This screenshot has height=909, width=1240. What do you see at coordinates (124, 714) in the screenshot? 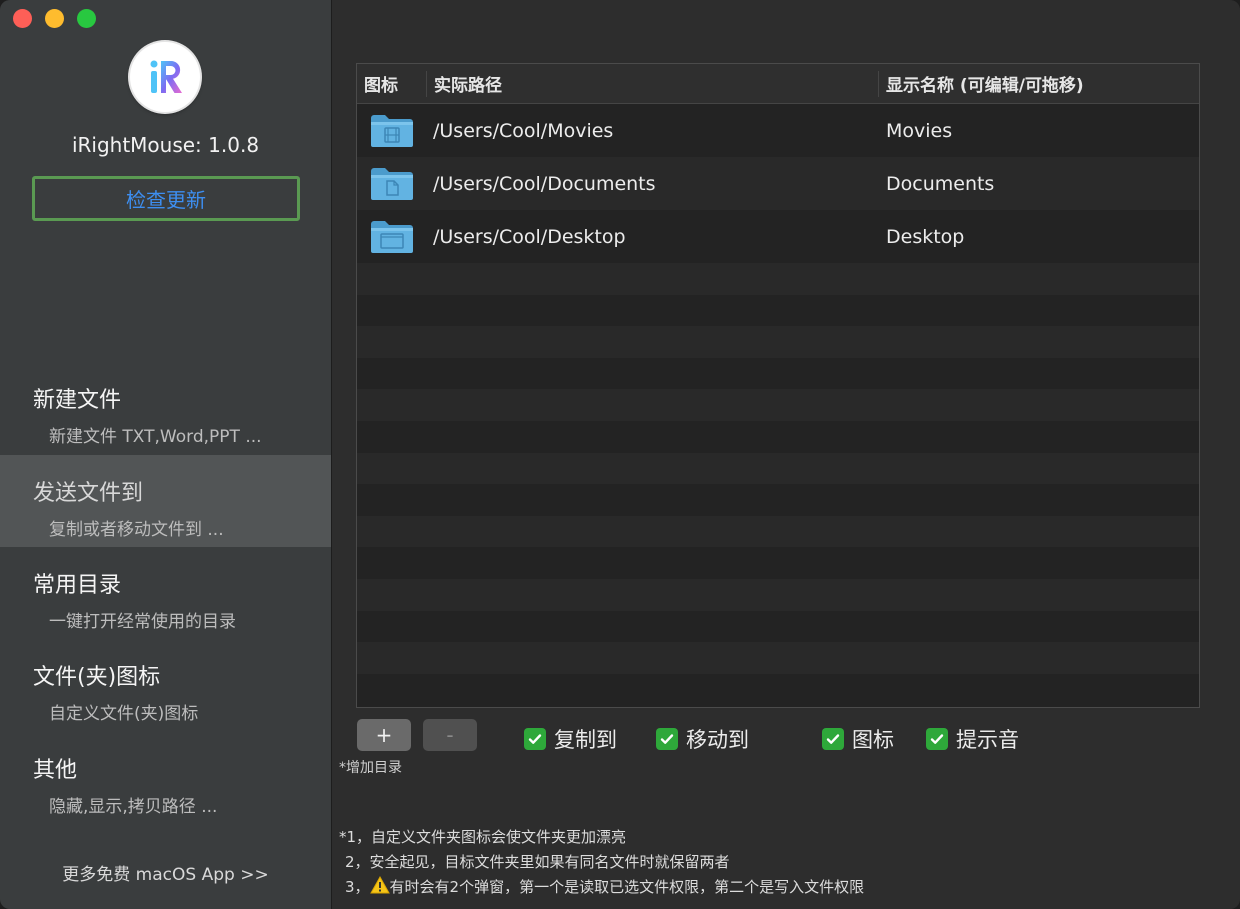
I see `nav-item-subtitle: 自定义文件(夹)图标` at bounding box center [124, 714].